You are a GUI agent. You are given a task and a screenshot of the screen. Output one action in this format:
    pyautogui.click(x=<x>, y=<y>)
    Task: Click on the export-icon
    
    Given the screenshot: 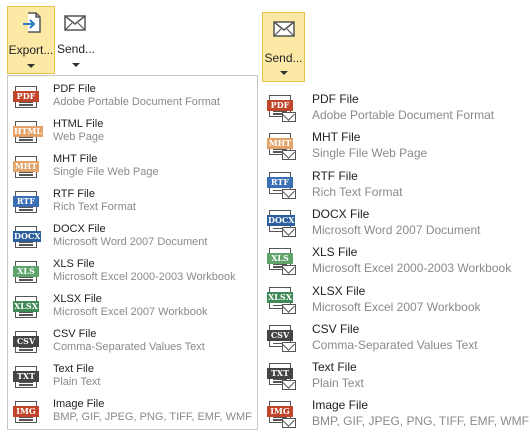 What is the action you would take?
    pyautogui.click(x=32, y=22)
    